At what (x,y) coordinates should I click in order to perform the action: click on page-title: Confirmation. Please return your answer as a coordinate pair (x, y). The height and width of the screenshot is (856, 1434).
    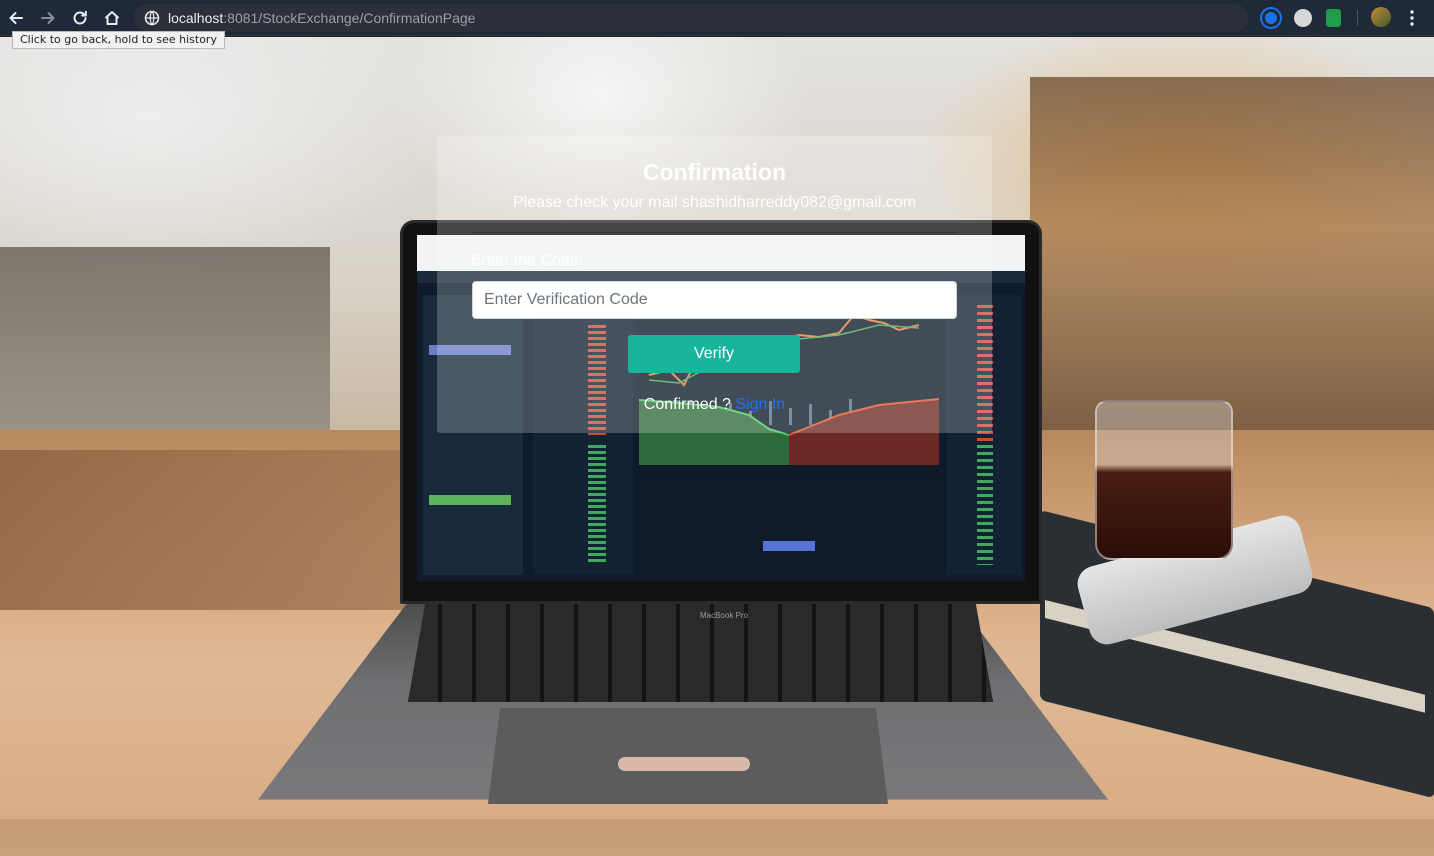
    Looking at the image, I should click on (714, 172).